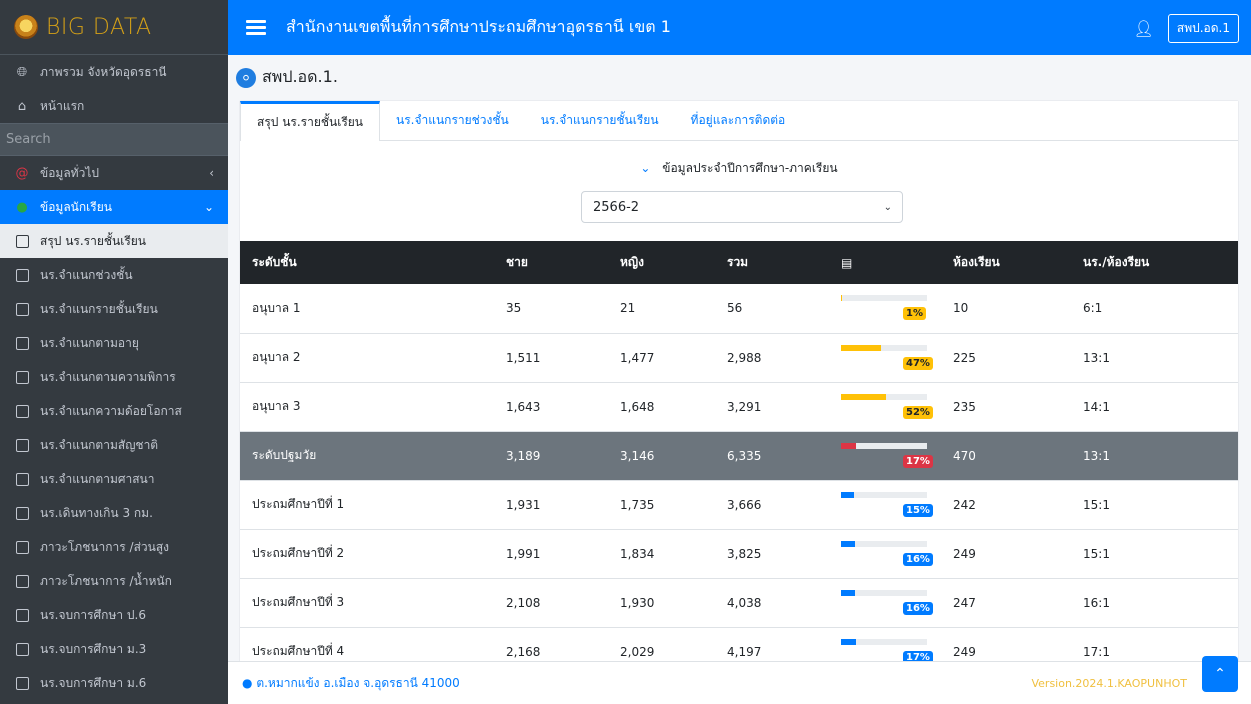 This screenshot has height=704, width=1251. I want to click on cell-total: 56, so click(735, 308).